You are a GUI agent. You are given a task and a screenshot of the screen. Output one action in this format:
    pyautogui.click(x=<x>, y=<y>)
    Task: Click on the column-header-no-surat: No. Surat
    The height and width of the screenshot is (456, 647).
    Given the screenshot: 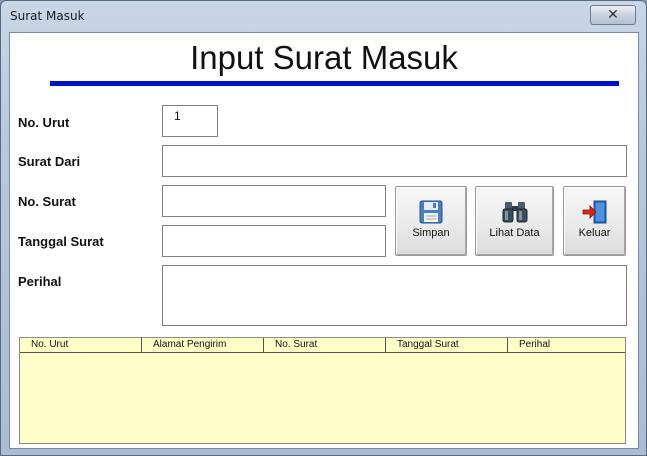 What is the action you would take?
    pyautogui.click(x=325, y=345)
    